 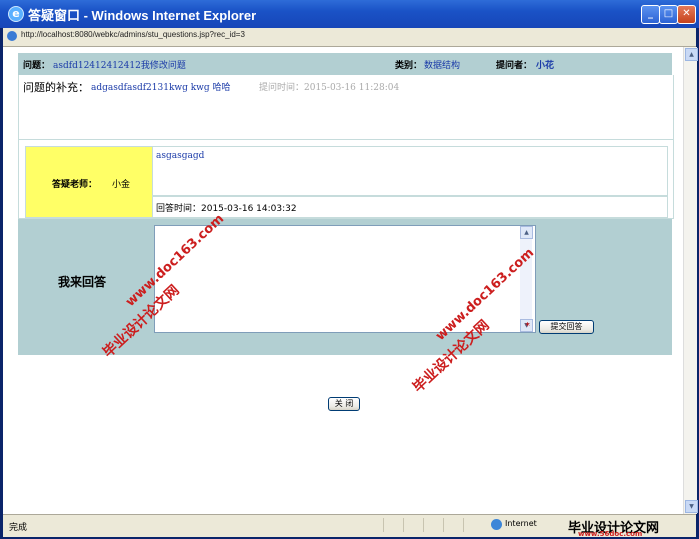 What do you see at coordinates (349, 14) in the screenshot?
I see `title-bar: e 答疑窗口 - Windows Internet Explorer _ □ ✕` at bounding box center [349, 14].